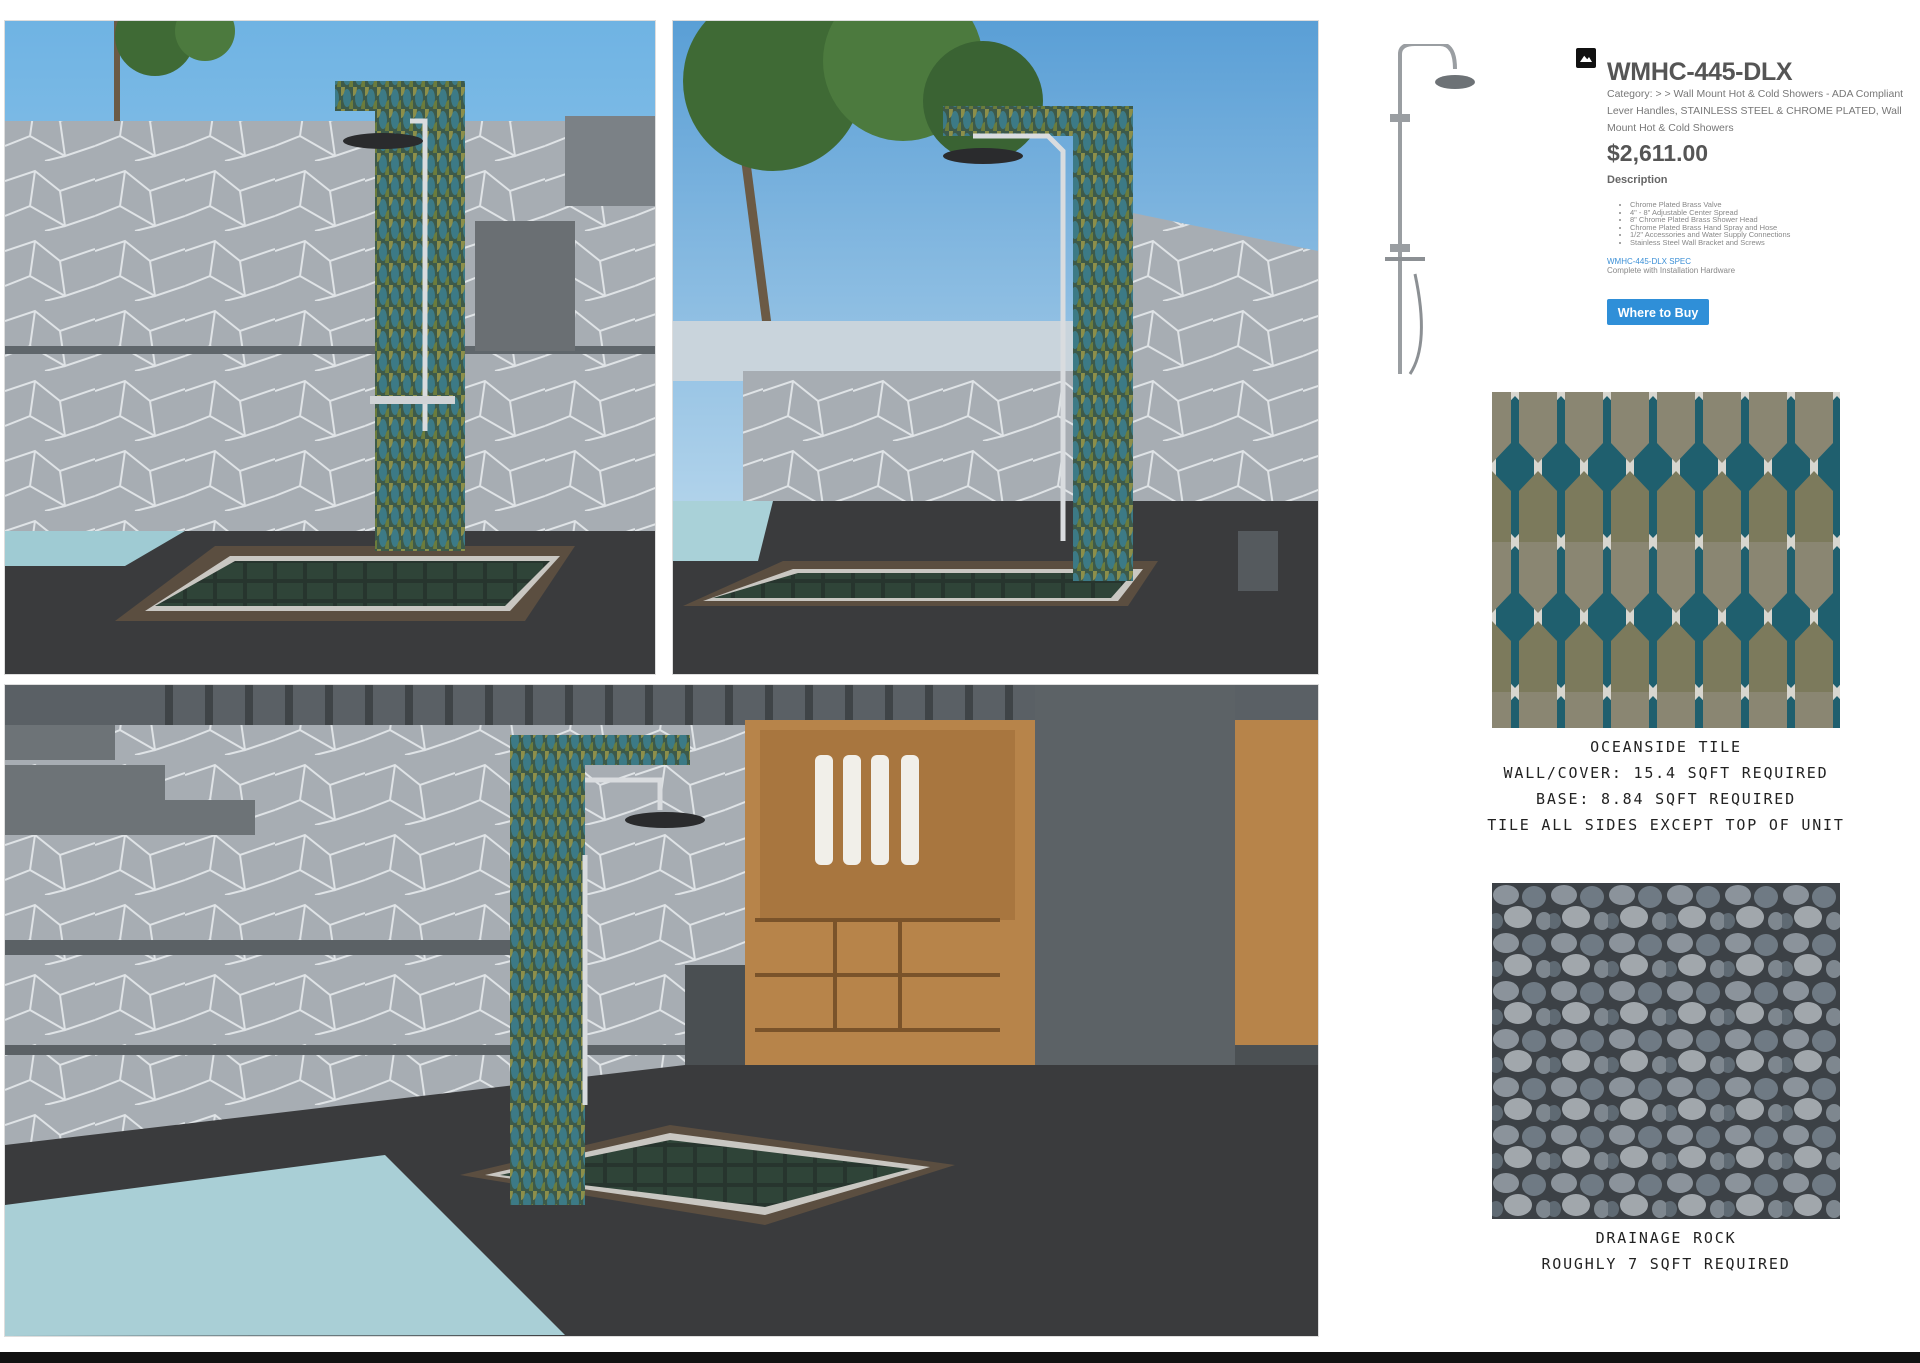 The image size is (1920, 1363). What do you see at coordinates (1666, 747) in the screenshot?
I see `tile-caption-name: OCEANSIDE TILE` at bounding box center [1666, 747].